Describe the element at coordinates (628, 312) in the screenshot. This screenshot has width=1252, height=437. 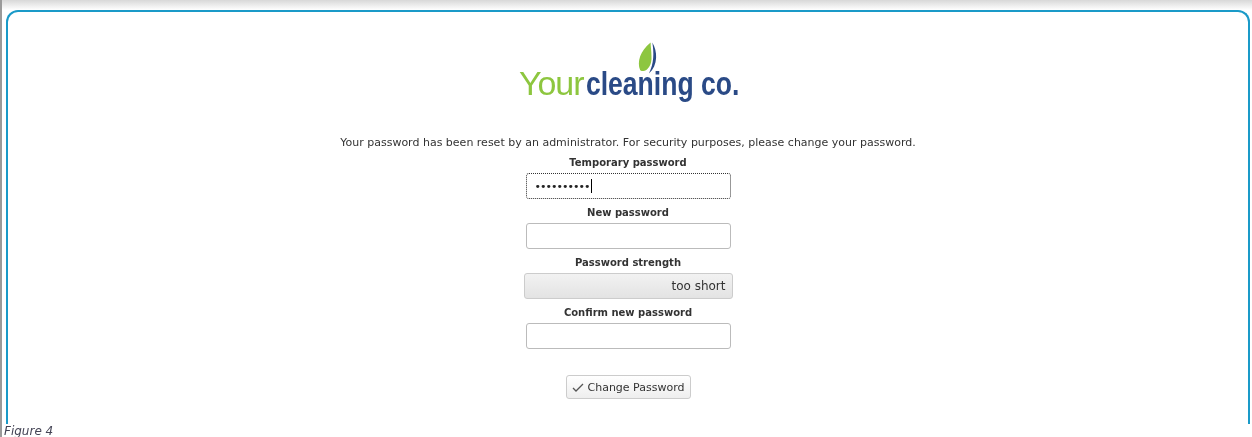
I see `field-label: Confirm new password` at that location.